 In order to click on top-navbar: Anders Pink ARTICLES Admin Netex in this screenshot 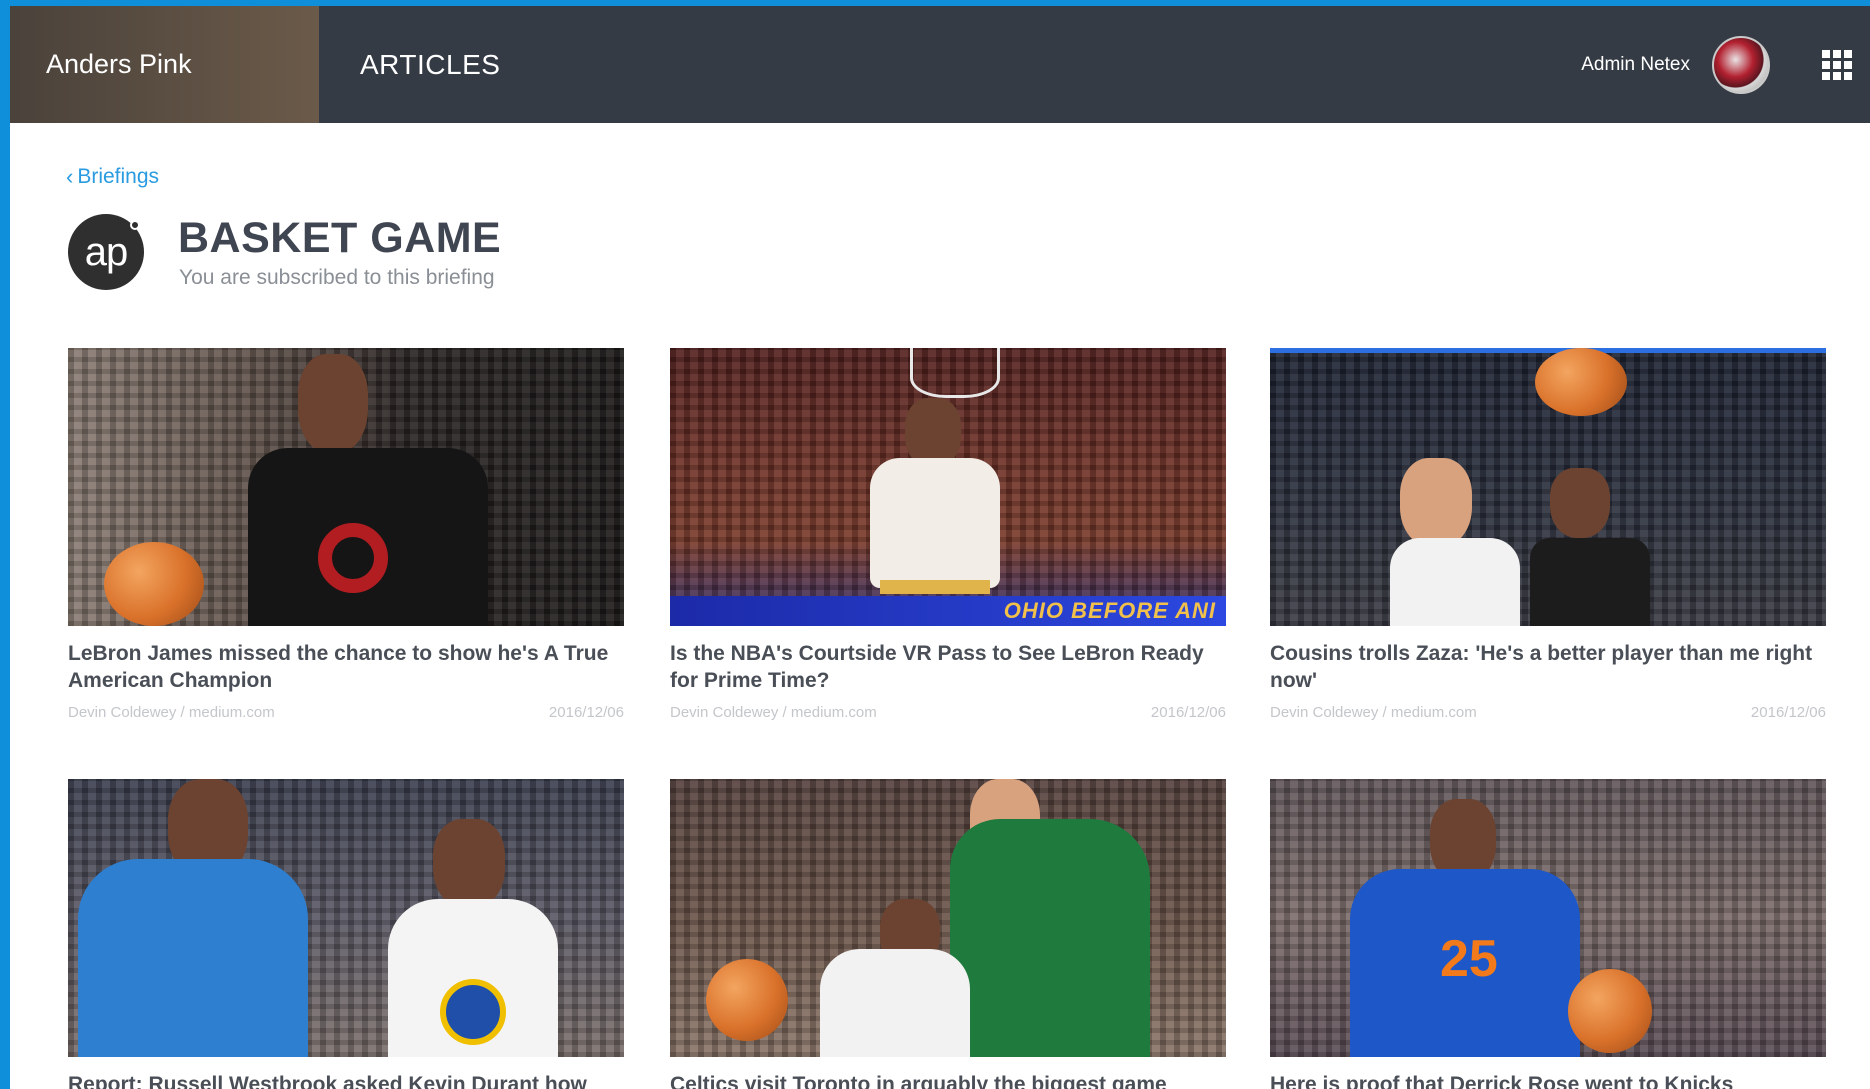, I will do `click(940, 64)`.